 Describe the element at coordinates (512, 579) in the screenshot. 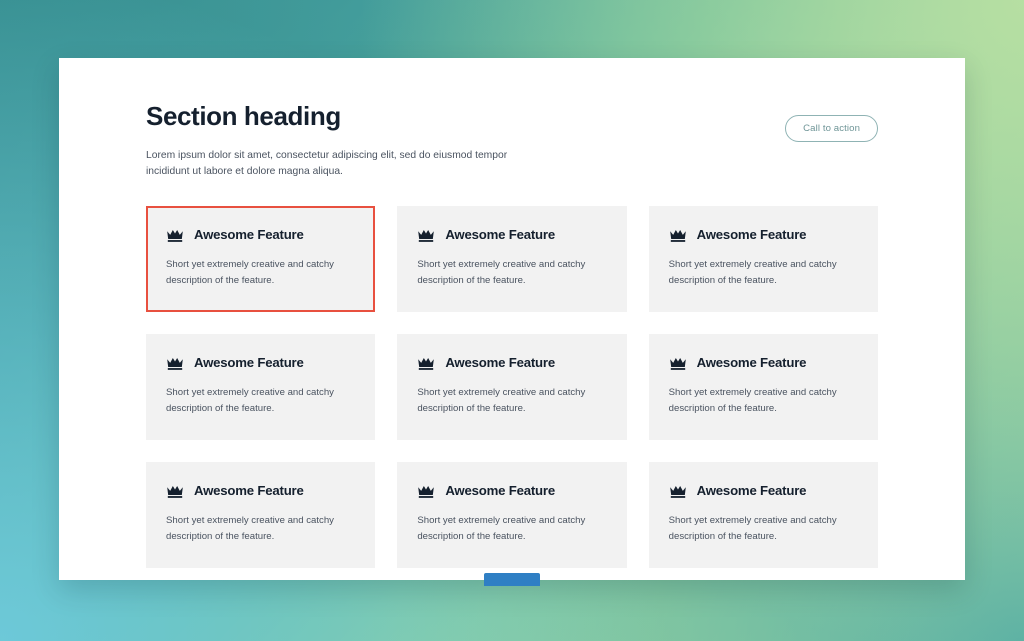

I see `bottom-badge` at that location.